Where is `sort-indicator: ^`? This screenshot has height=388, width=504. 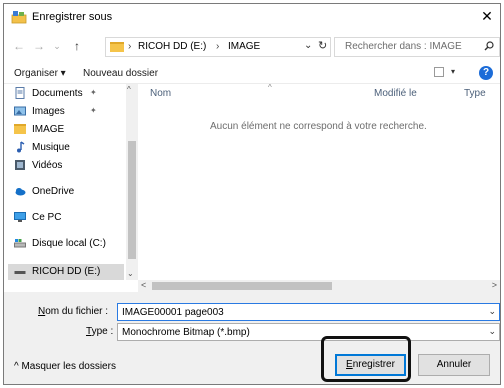
sort-indicator: ^ is located at coordinates (270, 87).